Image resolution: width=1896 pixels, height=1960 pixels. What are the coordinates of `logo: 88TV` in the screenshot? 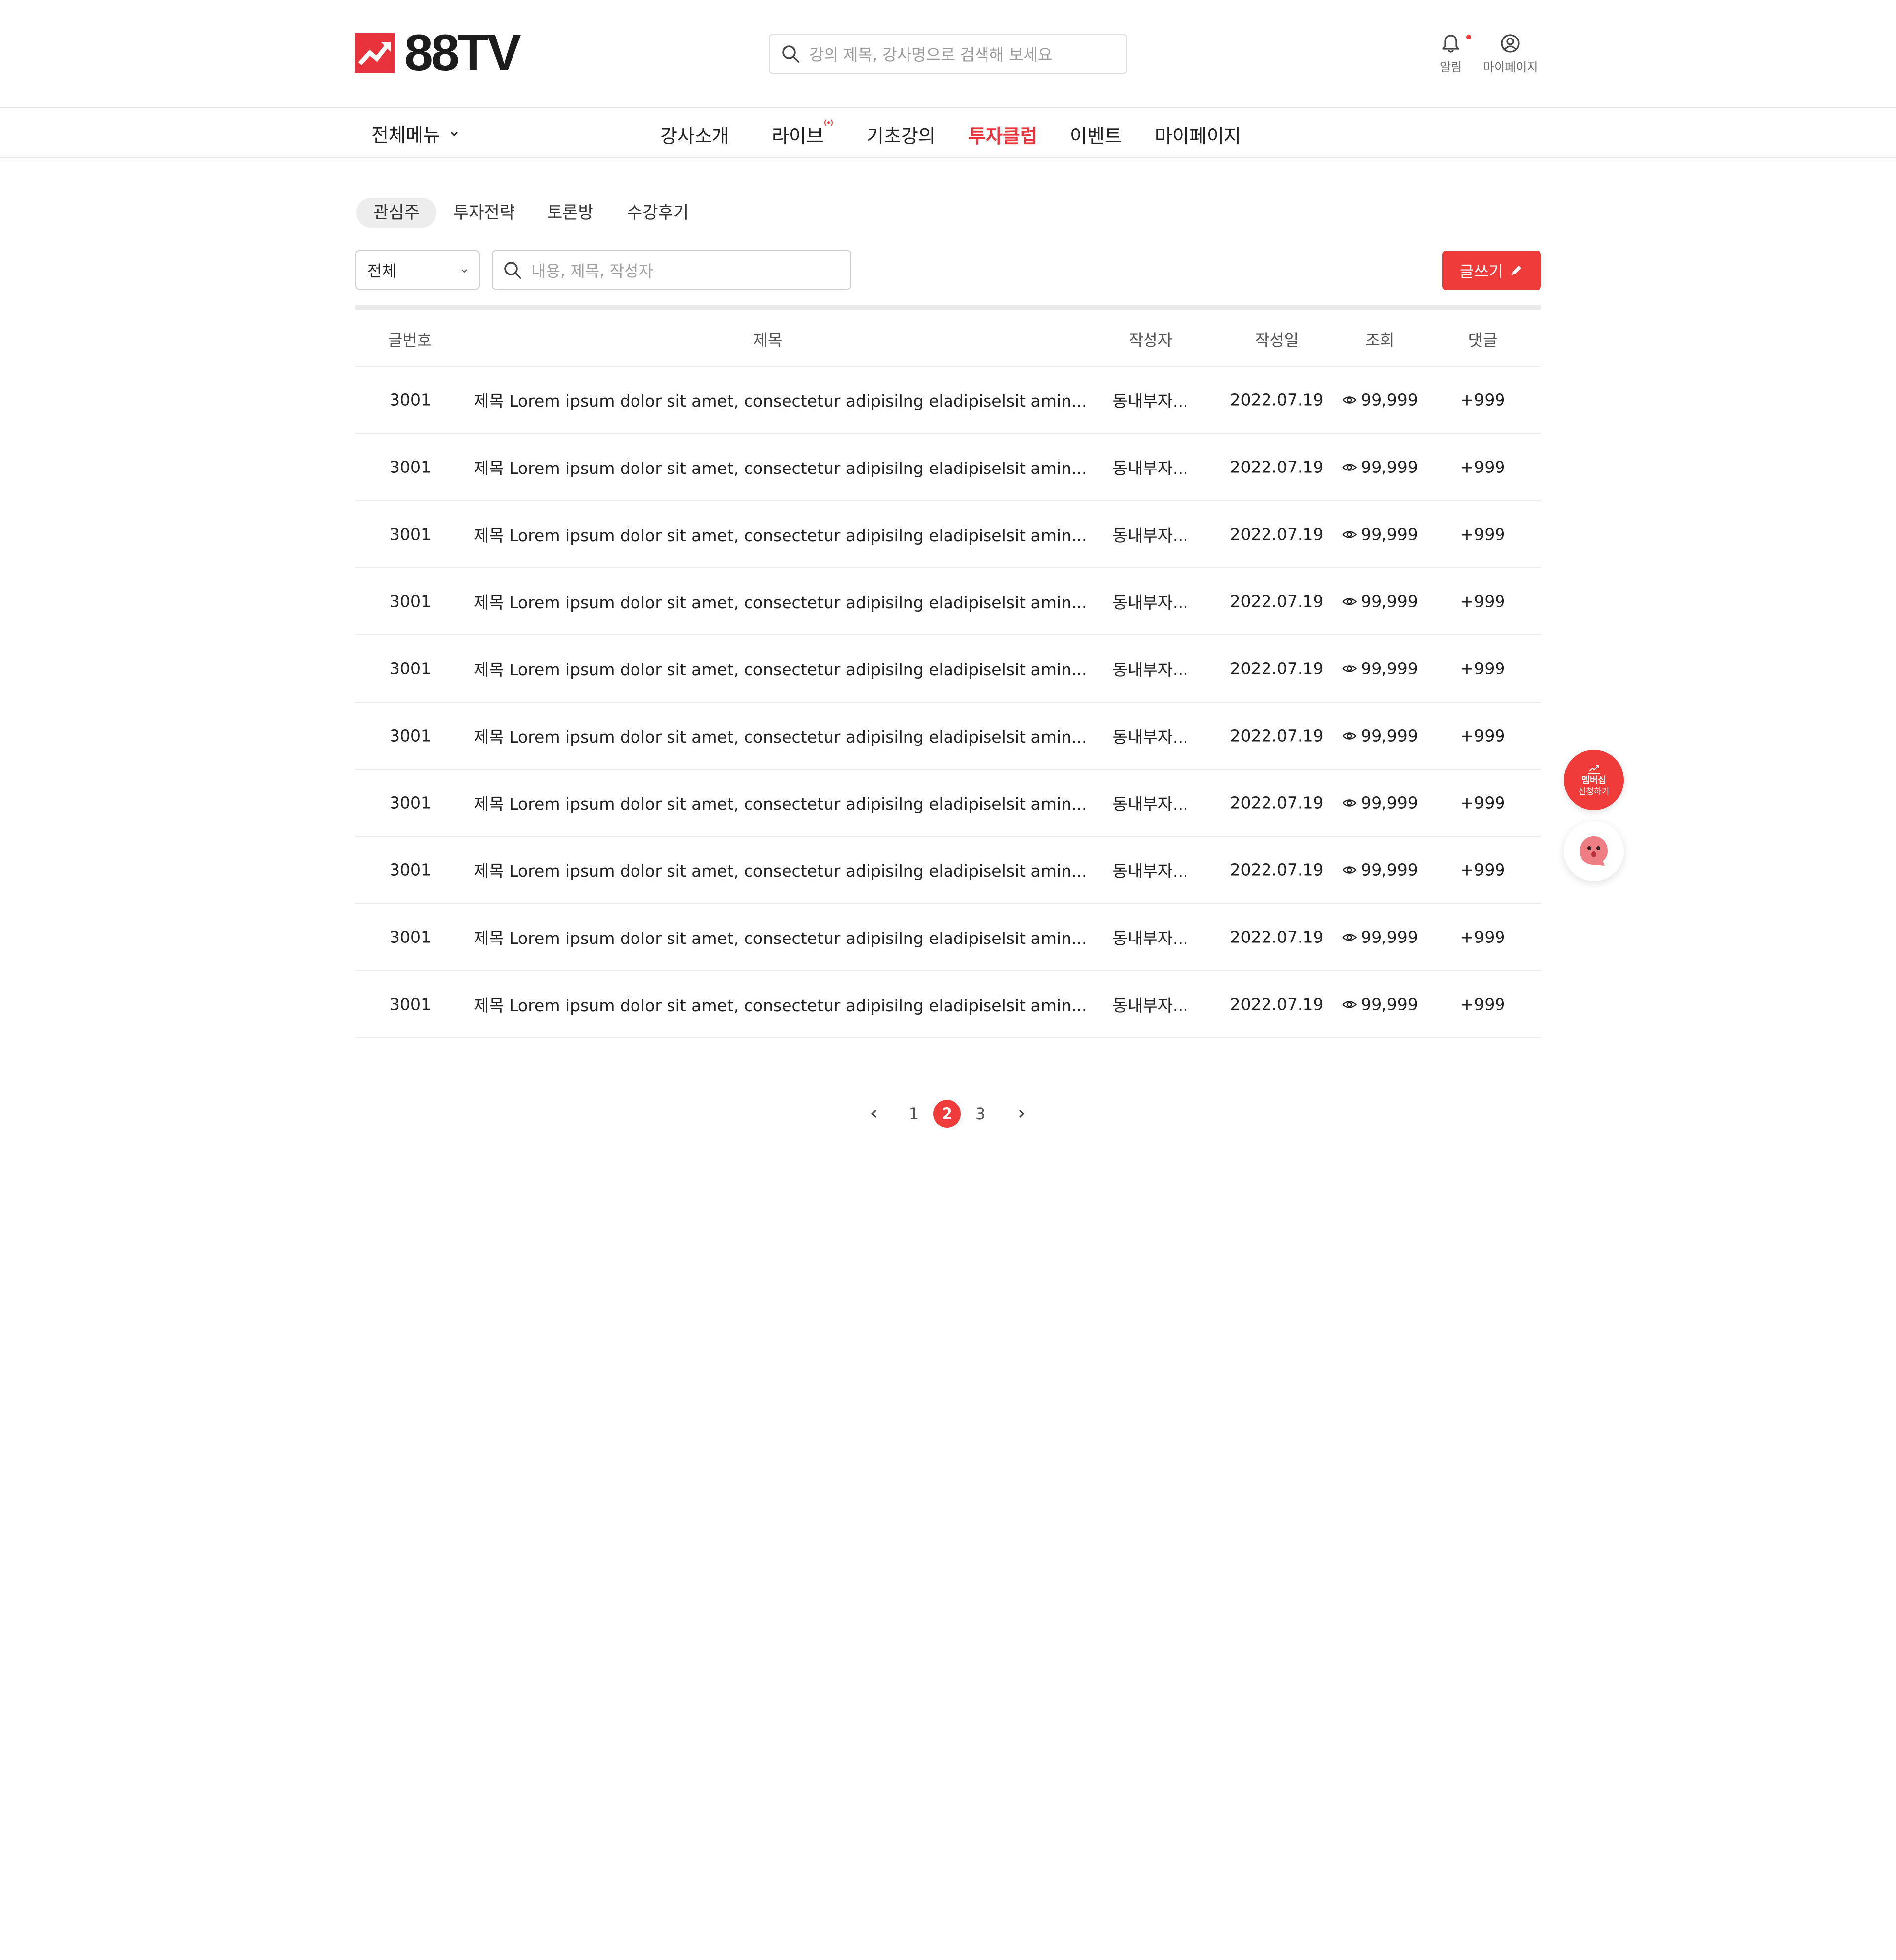 It's located at (438, 52).